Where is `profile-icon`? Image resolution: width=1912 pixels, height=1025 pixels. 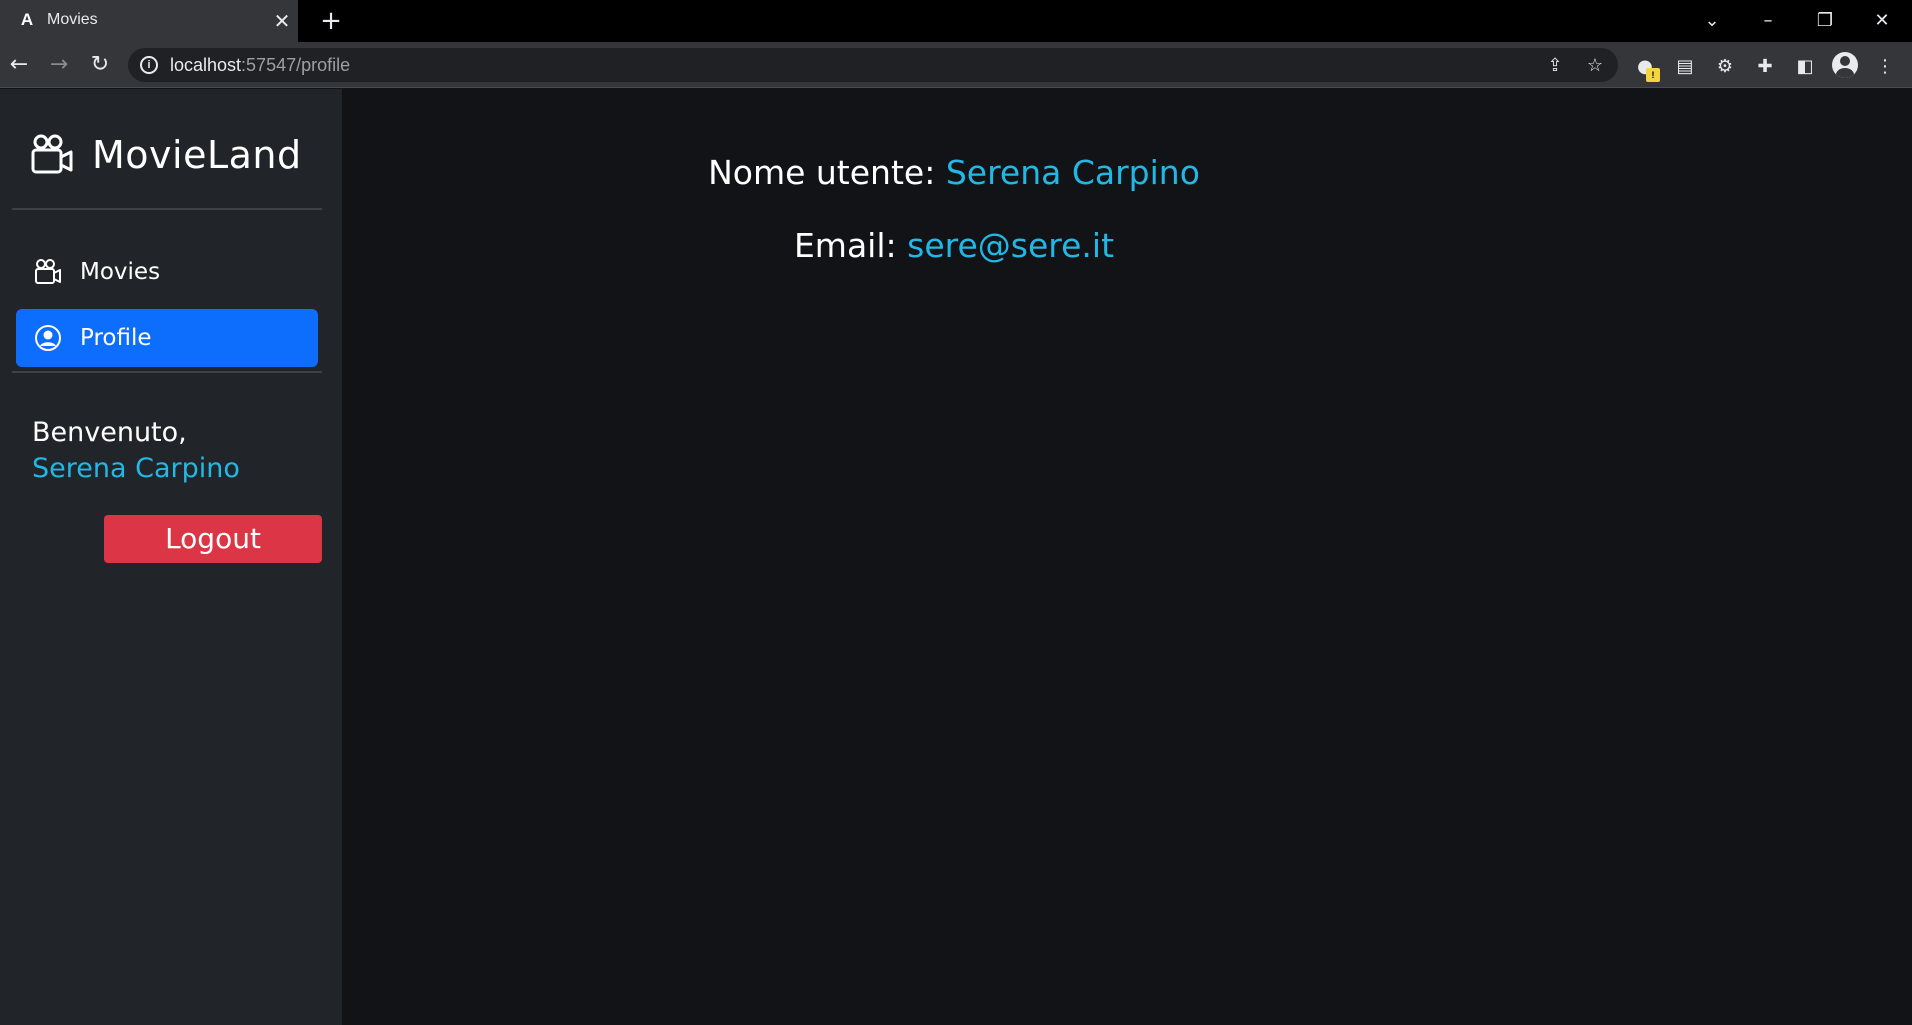 profile-icon is located at coordinates (1845, 65).